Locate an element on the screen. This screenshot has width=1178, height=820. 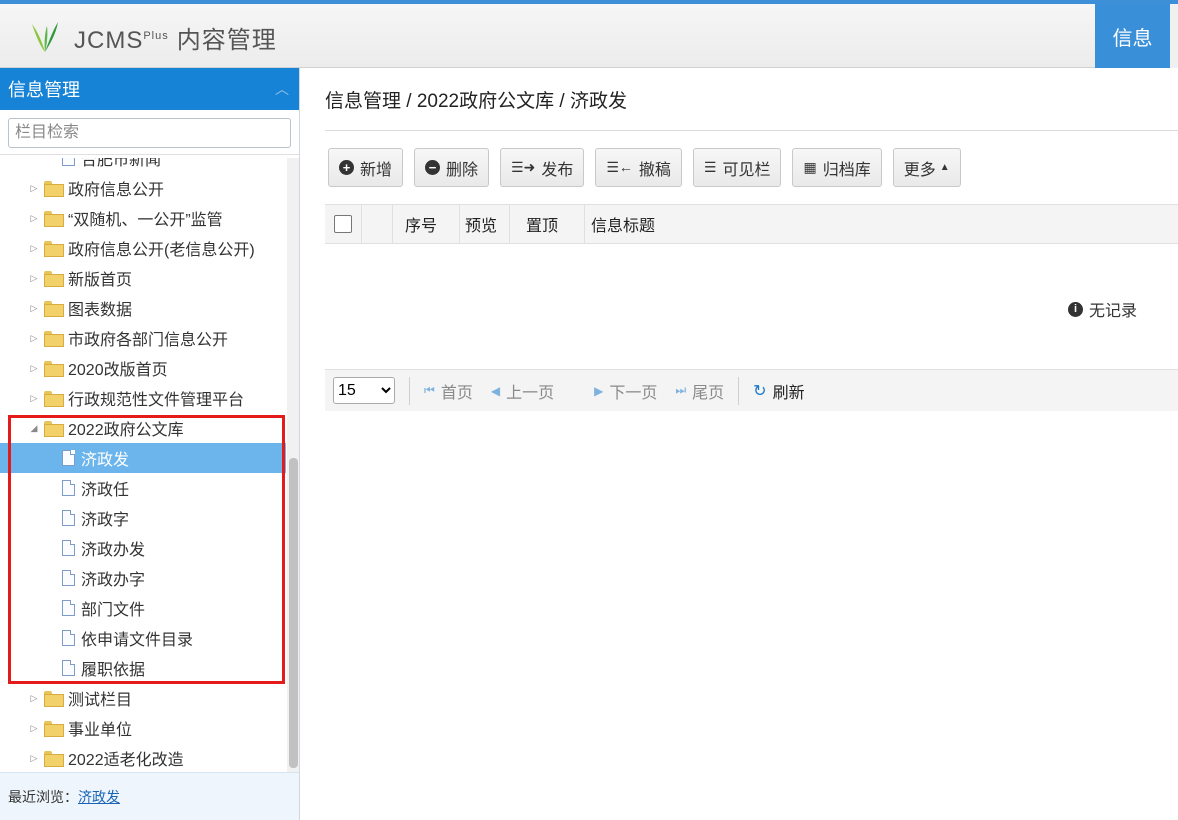
select-all-cell is located at coordinates (343, 224).